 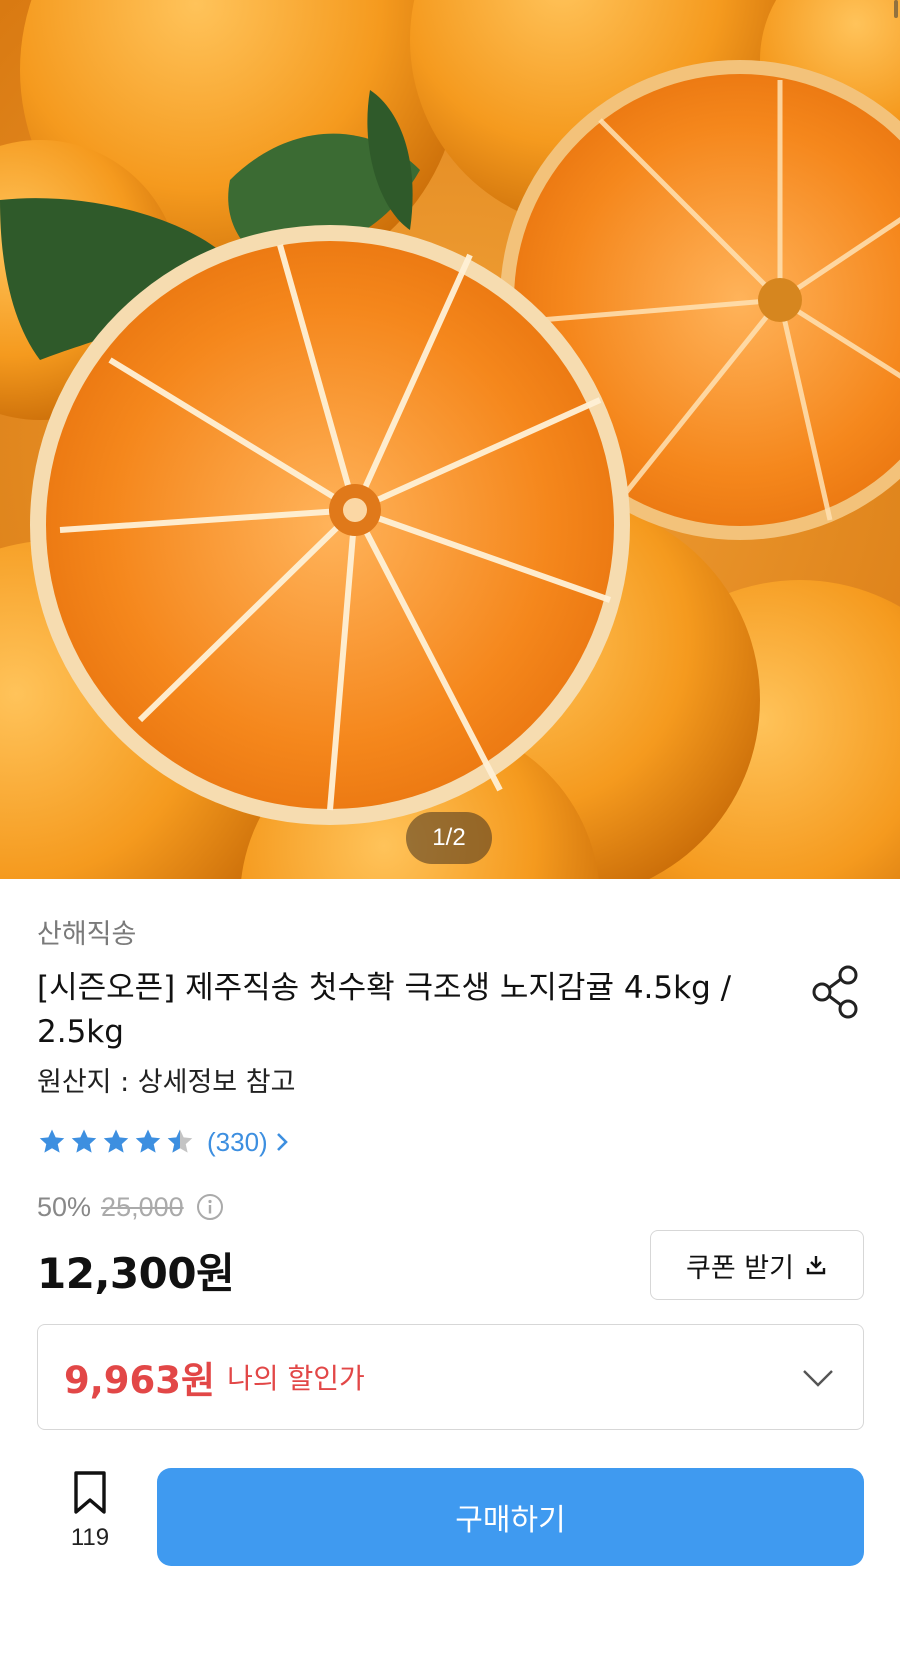 What do you see at coordinates (64, 1206) in the screenshot?
I see `discount-rate: 50%` at bounding box center [64, 1206].